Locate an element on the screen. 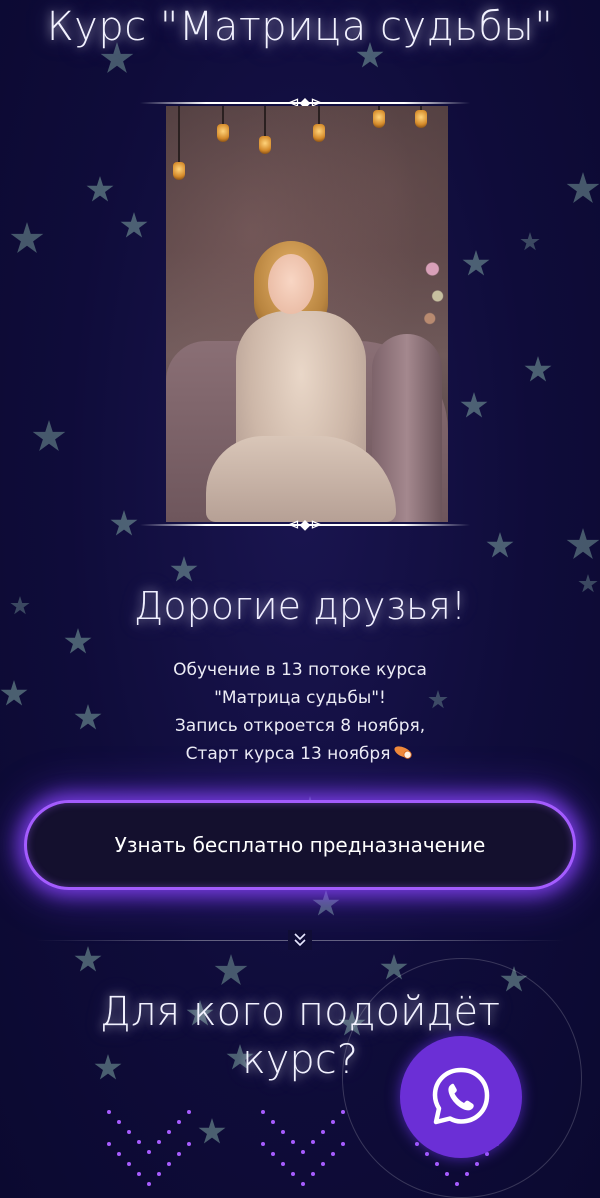 This screenshot has width=600, height=1198. info-line-start: Старт курса 13 ноября is located at coordinates (300, 754).